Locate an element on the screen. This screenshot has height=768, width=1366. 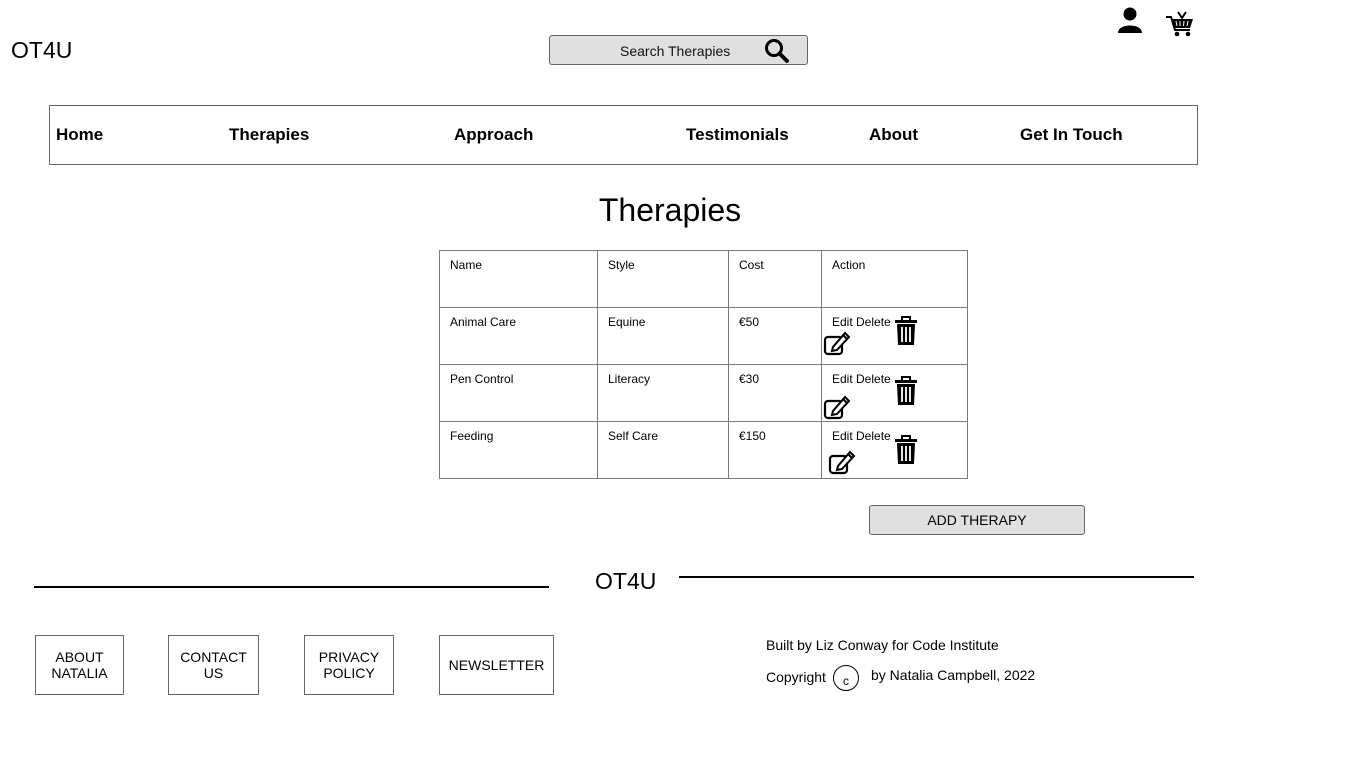
cell-cost: €50 is located at coordinates (775, 336).